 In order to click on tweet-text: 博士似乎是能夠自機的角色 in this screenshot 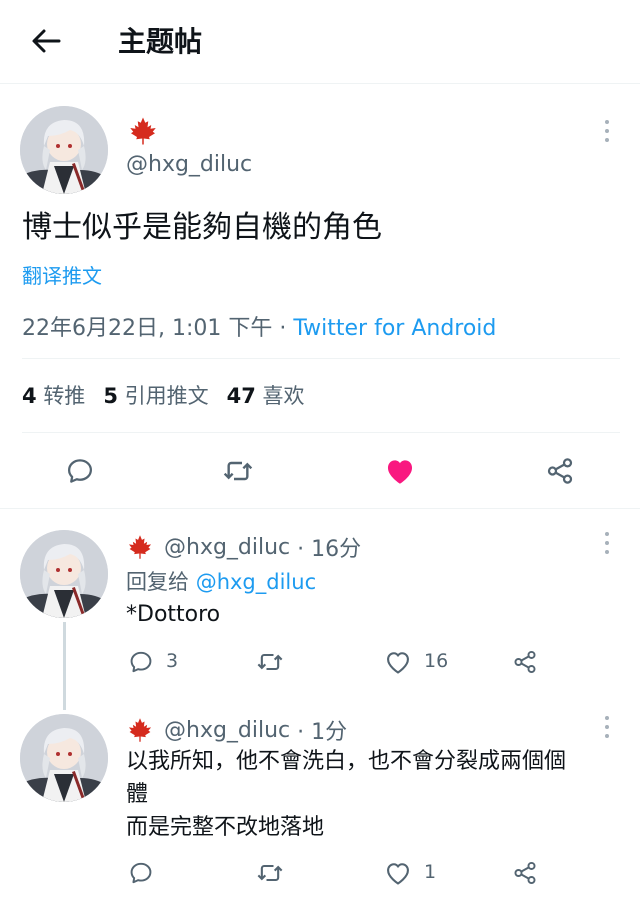, I will do `click(202, 227)`.